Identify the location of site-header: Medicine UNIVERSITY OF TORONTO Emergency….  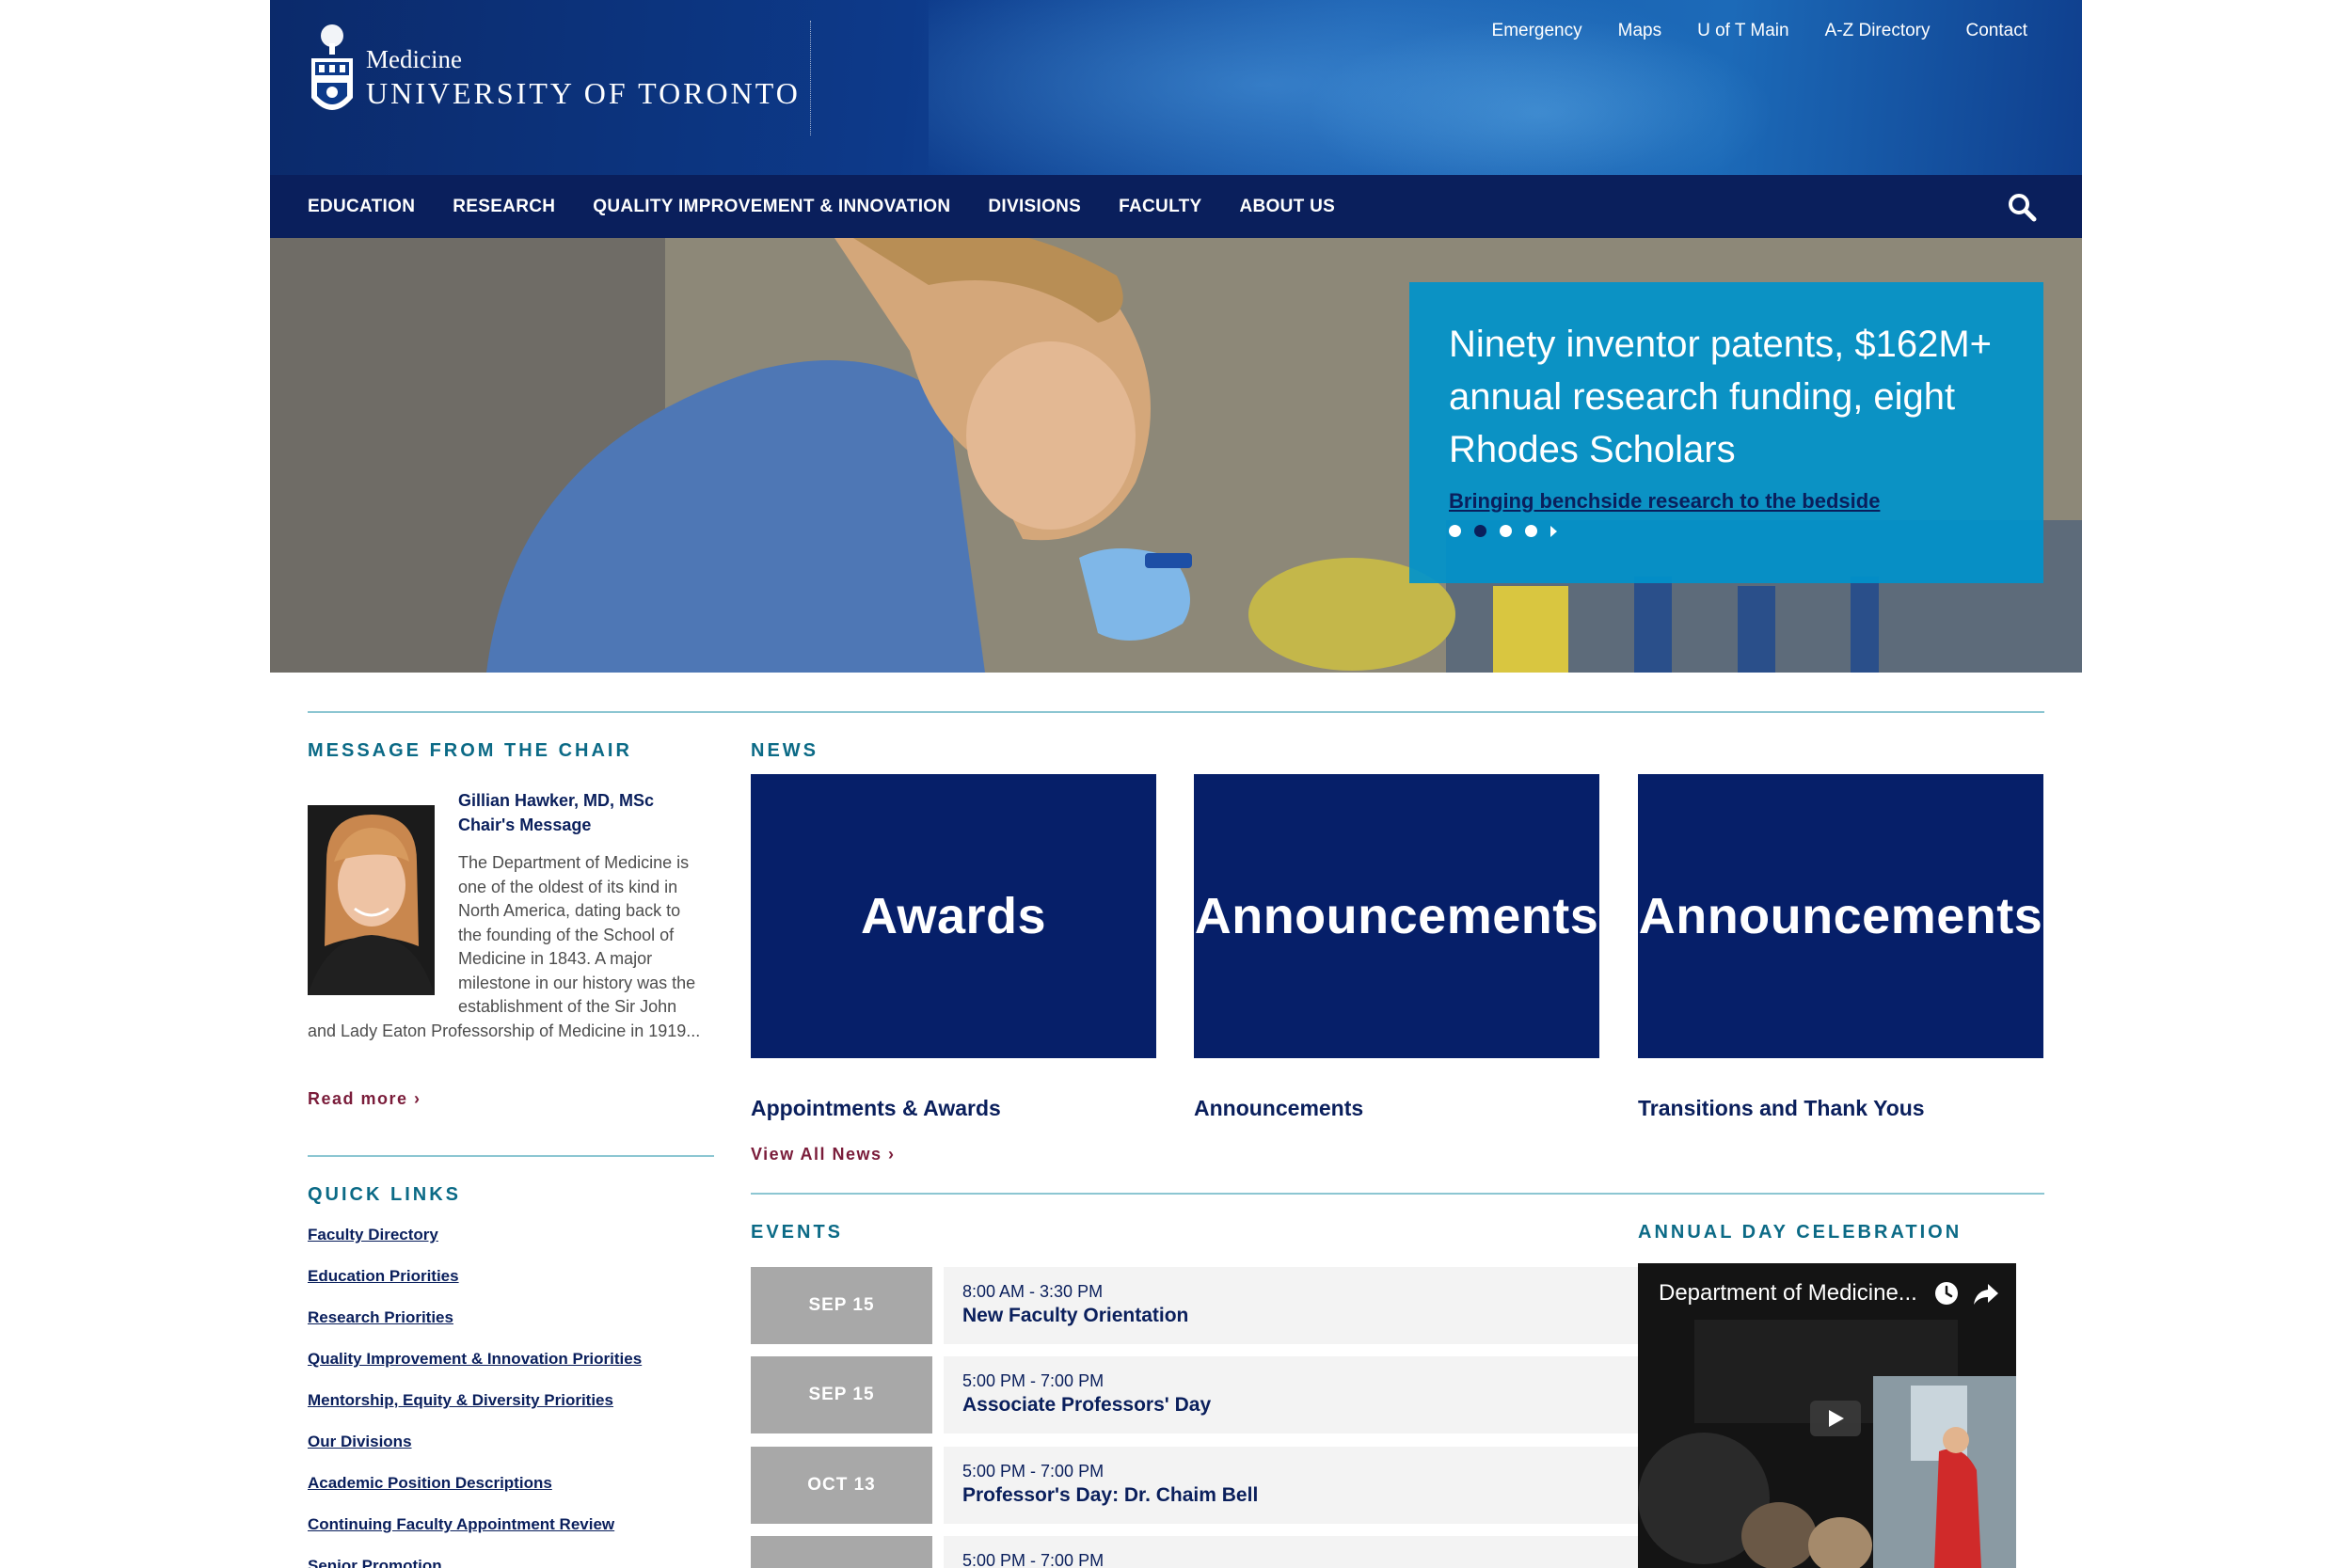
(1176, 88).